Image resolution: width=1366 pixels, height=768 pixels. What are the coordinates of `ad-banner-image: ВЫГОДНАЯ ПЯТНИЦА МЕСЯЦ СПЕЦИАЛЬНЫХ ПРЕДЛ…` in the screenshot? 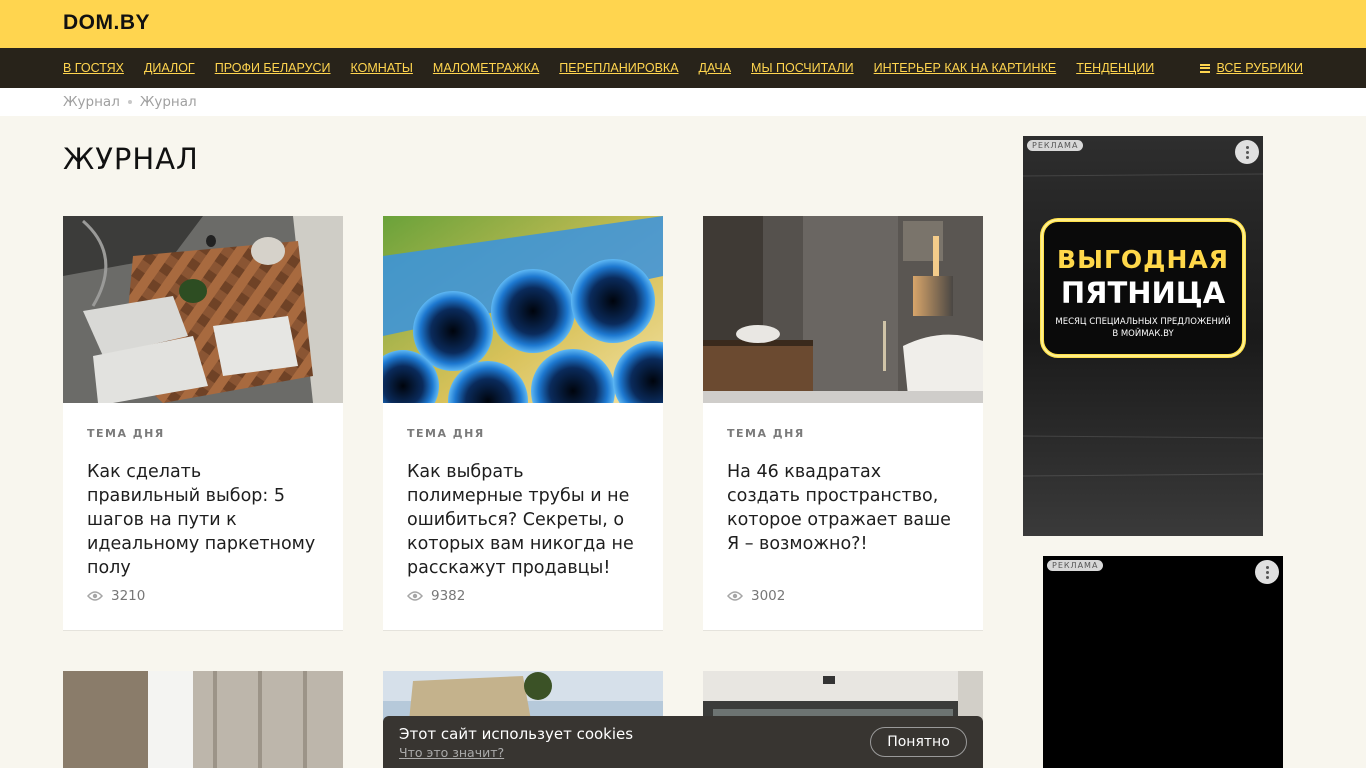 It's located at (1143, 336).